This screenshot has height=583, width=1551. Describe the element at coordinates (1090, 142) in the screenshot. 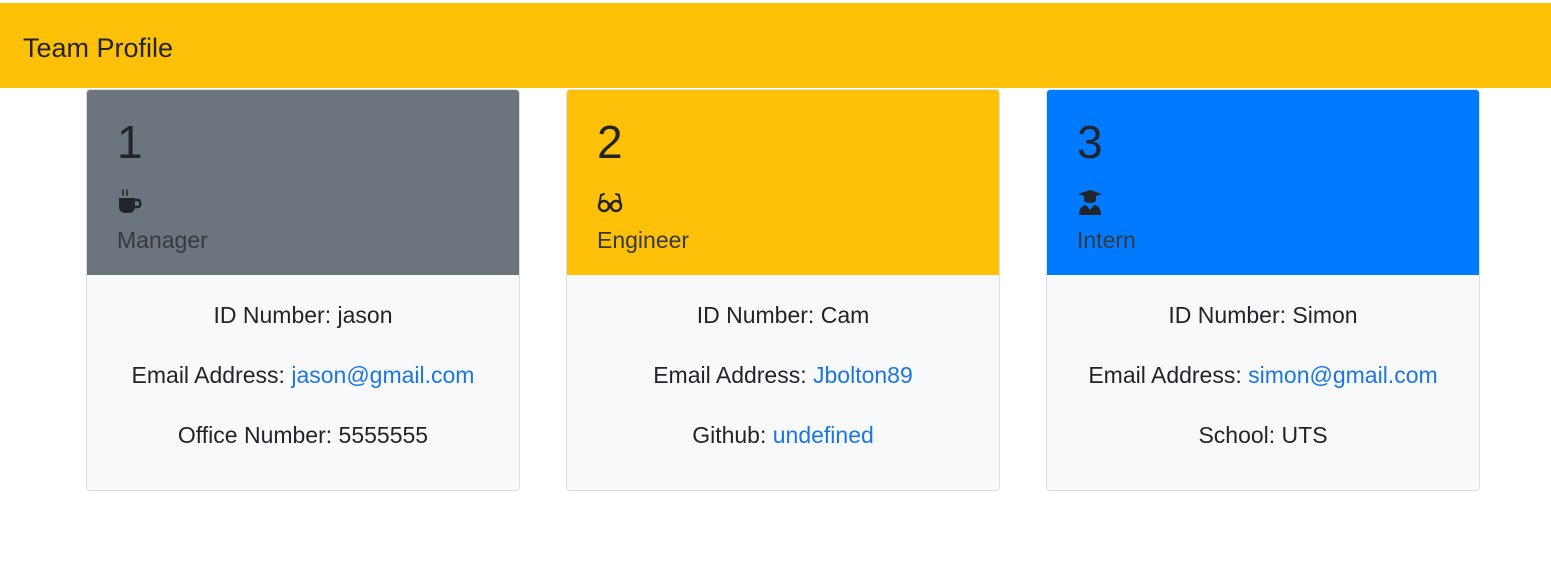

I see `card-number: 3` at that location.